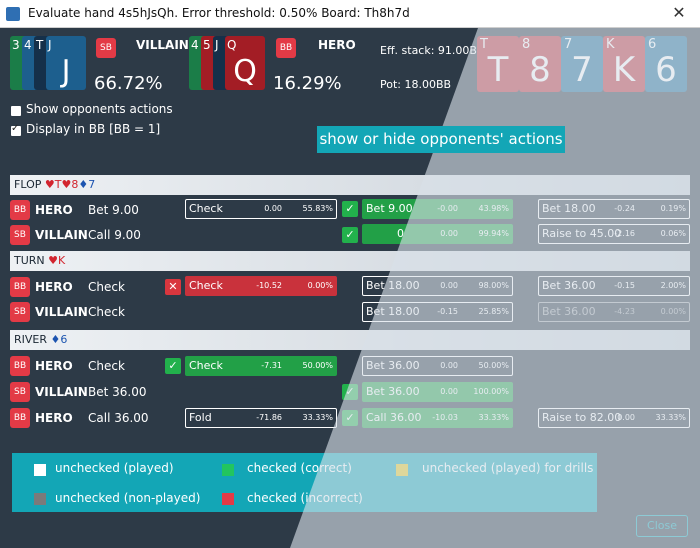  Describe the element at coordinates (162, 45) in the screenshot. I see `villain-label: VILLAIN` at that location.